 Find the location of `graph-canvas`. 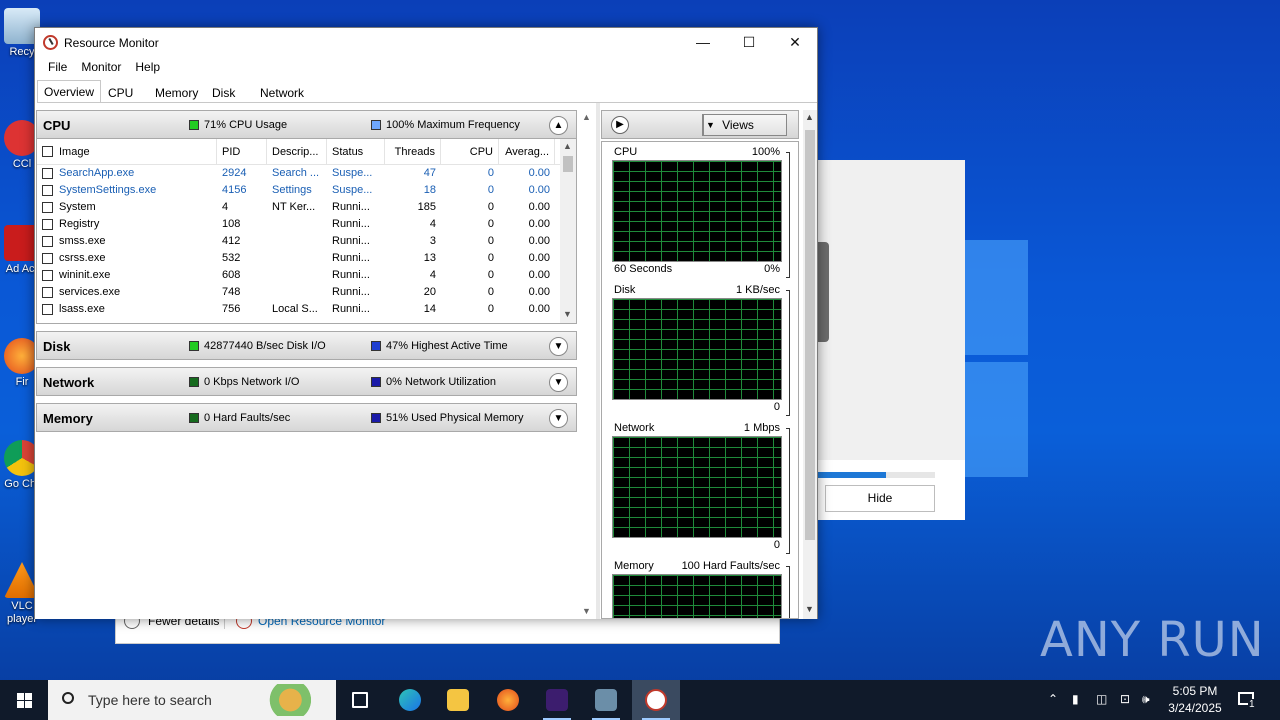

graph-canvas is located at coordinates (697, 349).